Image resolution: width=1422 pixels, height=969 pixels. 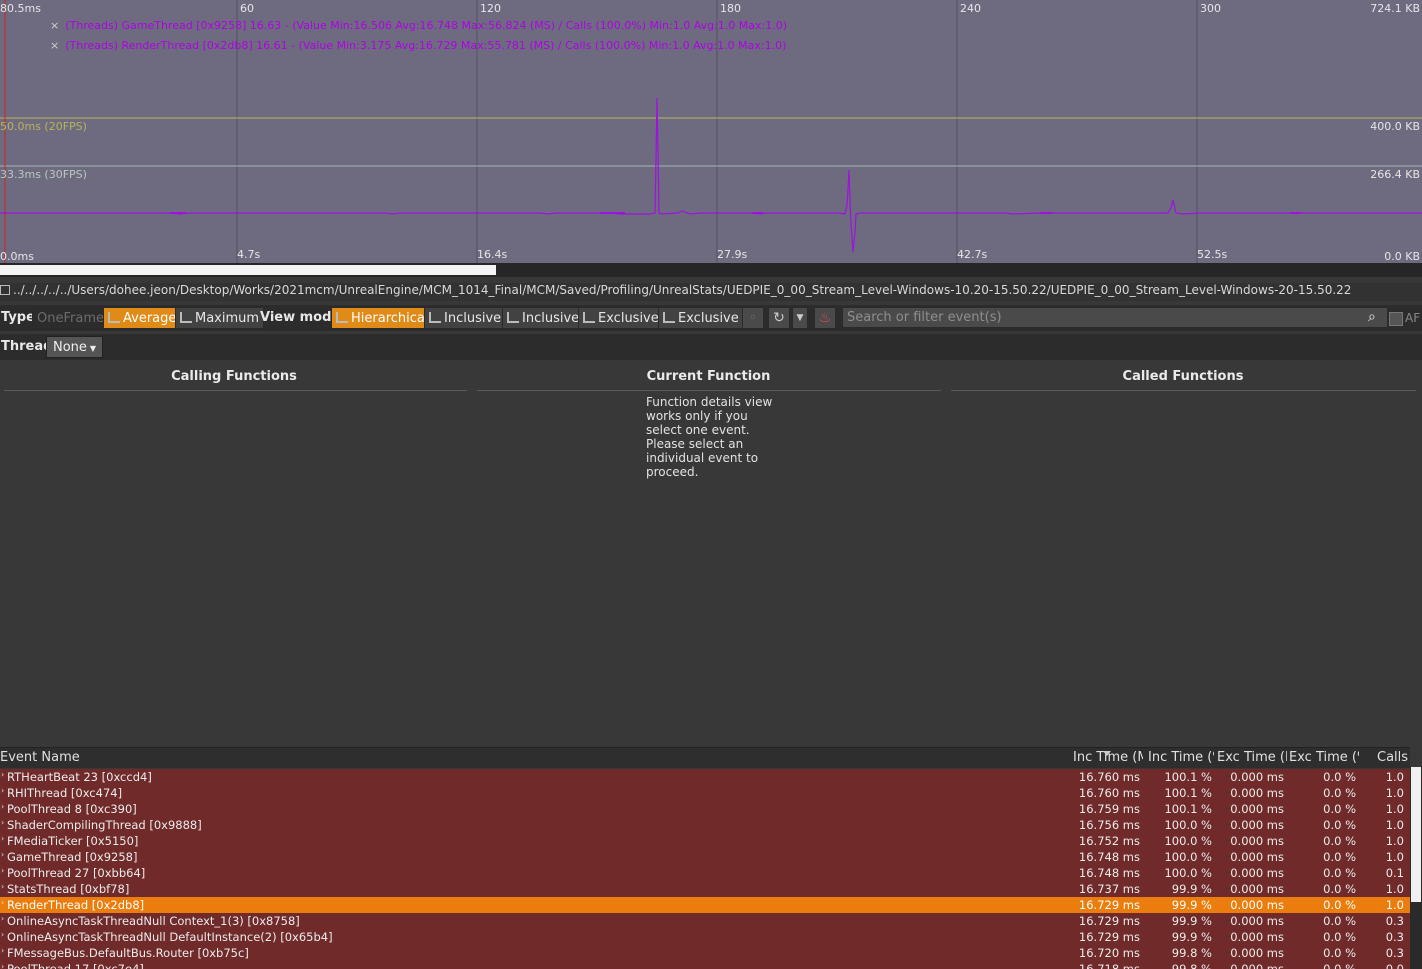 I want to click on history-back-icon: ◦, so click(x=753, y=318).